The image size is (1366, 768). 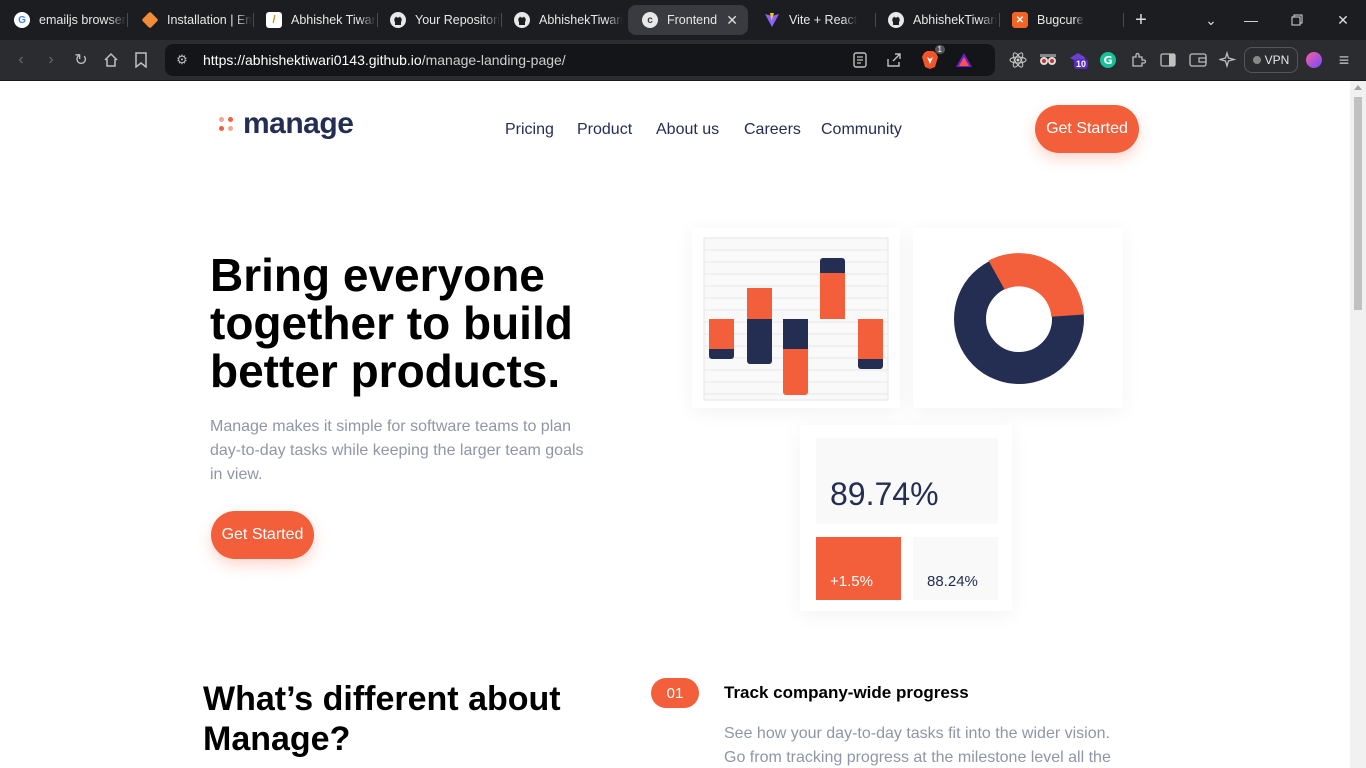 I want to click on google-icon: G, so click(x=22, y=20).